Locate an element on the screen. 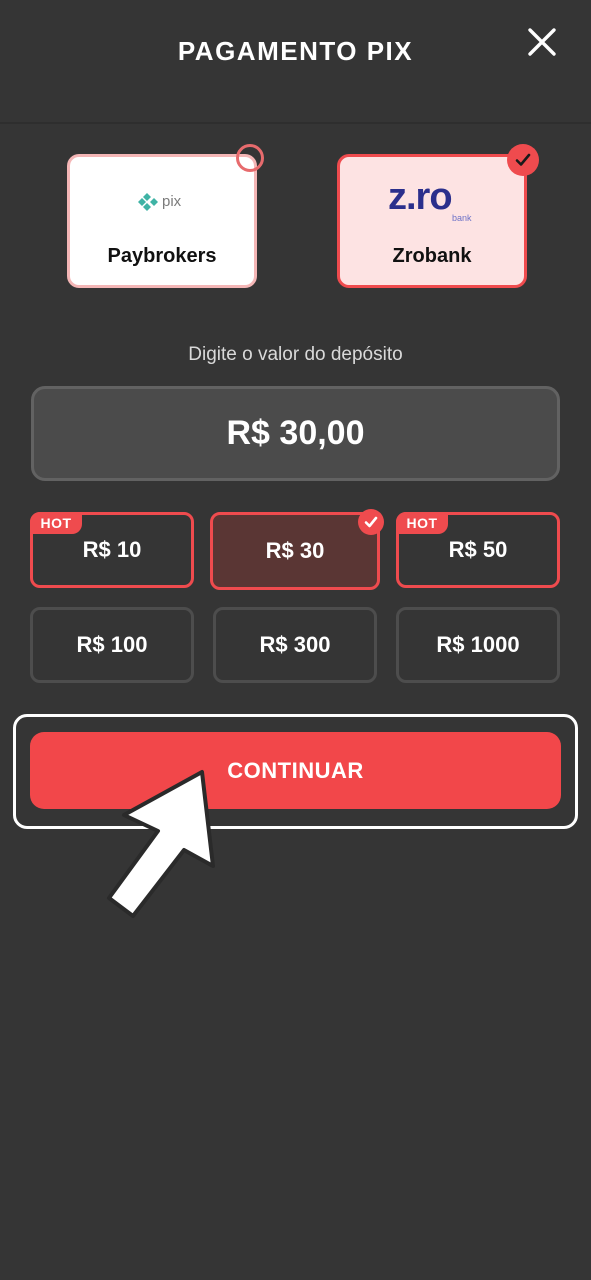 The image size is (591, 1280). amount-option-10: HOT R$ 10 is located at coordinates (112, 550).